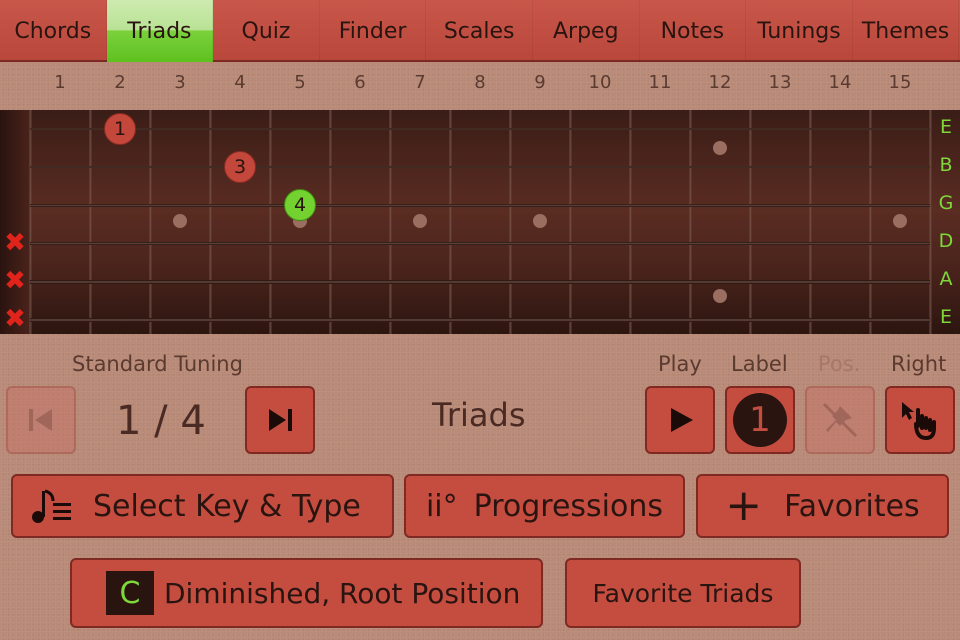 The width and height of the screenshot is (960, 640). What do you see at coordinates (906, 31) in the screenshot?
I see `tab-themes: Themes` at bounding box center [906, 31].